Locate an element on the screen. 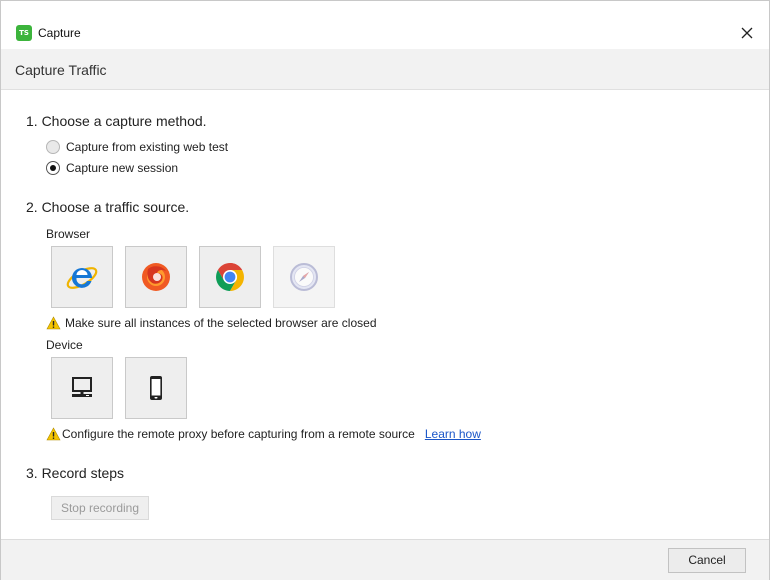 This screenshot has width=770, height=580. device-tile-mobile is located at coordinates (156, 388).